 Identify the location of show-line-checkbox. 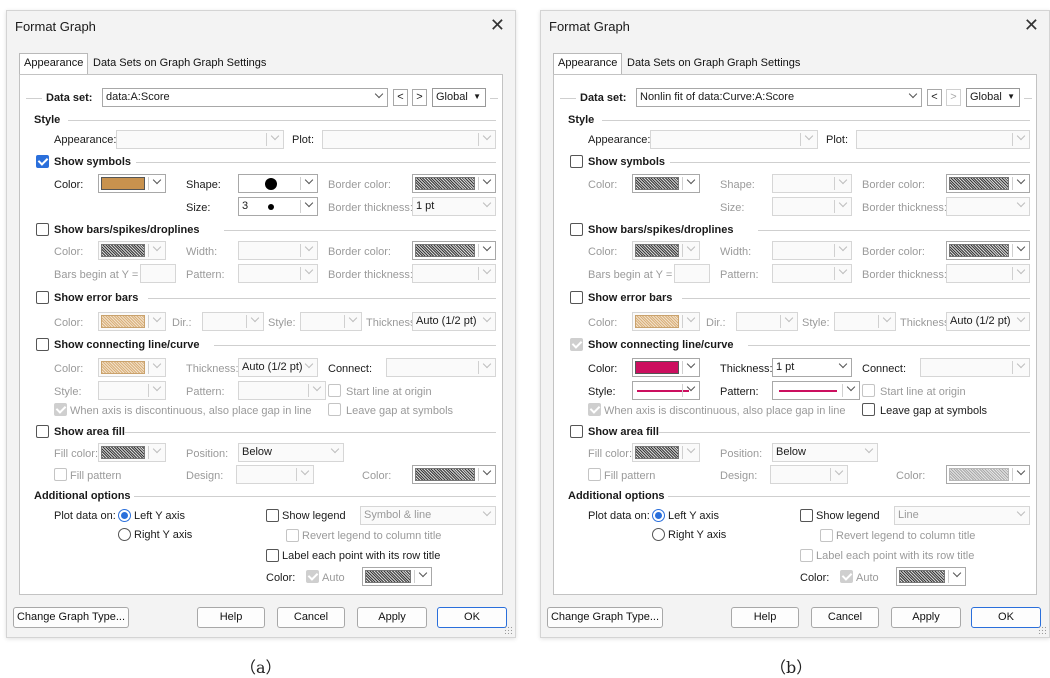
(42, 344).